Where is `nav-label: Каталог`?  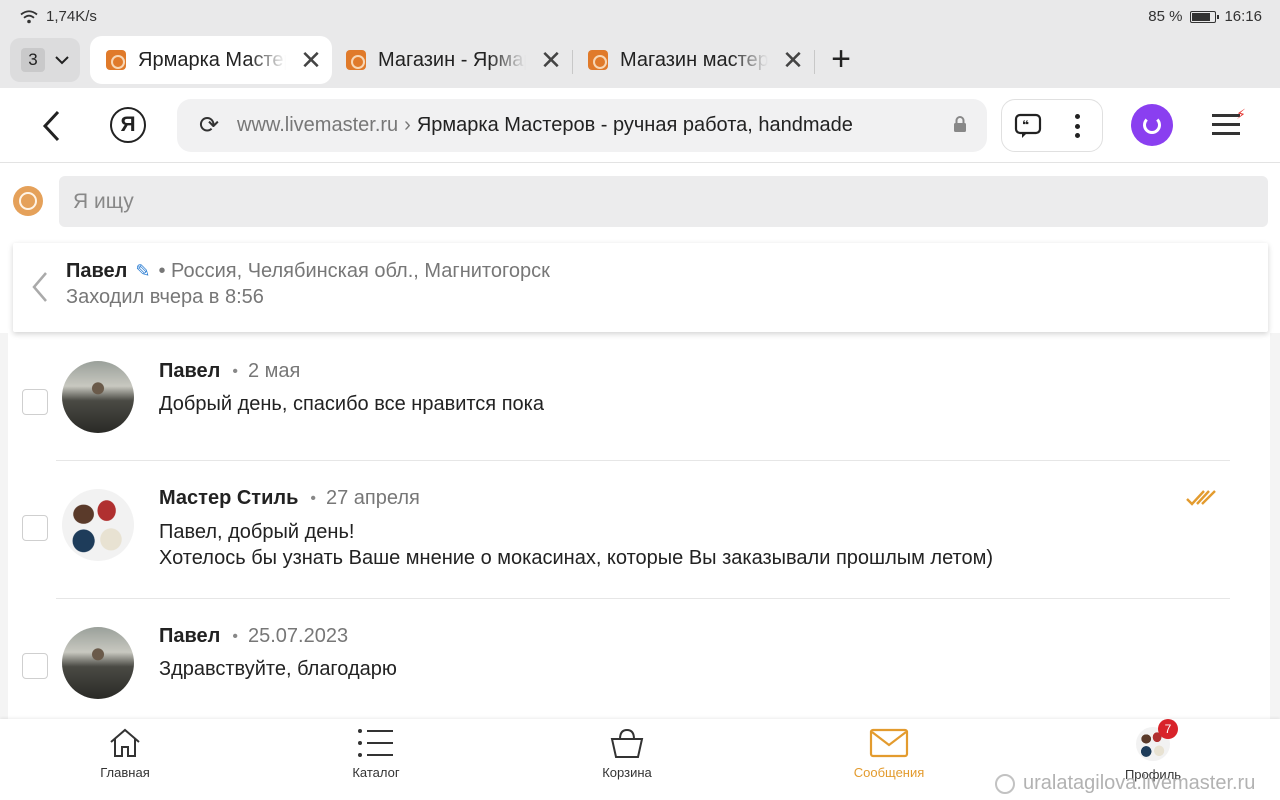
nav-label: Каталог is located at coordinates (376, 772).